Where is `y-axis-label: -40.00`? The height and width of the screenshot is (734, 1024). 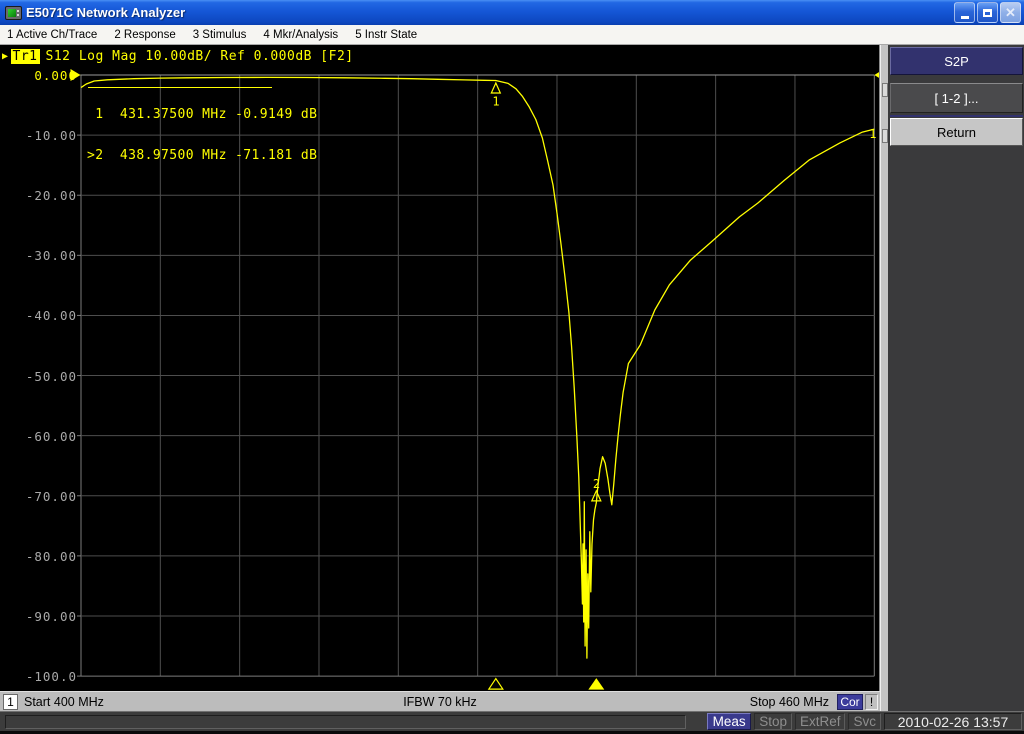
y-axis-label: -40.00 is located at coordinates (51, 316).